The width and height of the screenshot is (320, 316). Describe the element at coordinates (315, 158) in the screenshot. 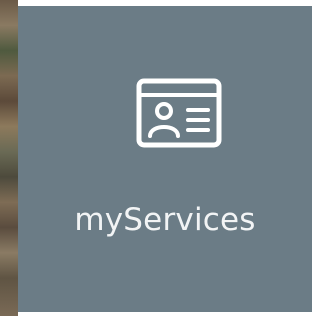

I see `page-edge` at that location.